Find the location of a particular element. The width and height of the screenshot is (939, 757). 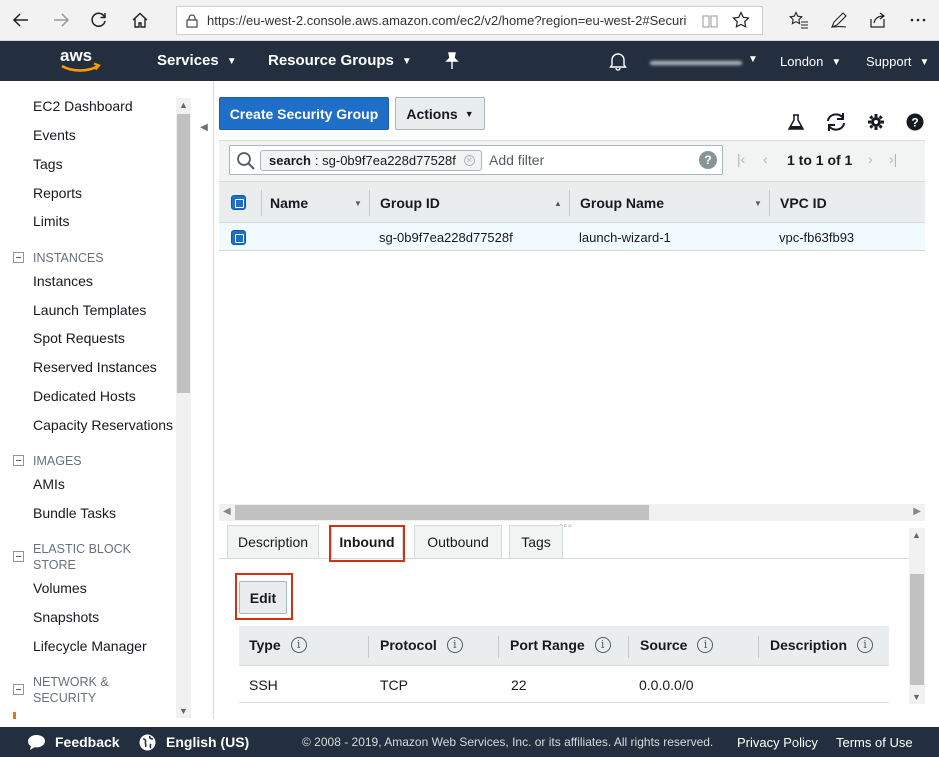

filter-help-icon: ? is located at coordinates (708, 160).